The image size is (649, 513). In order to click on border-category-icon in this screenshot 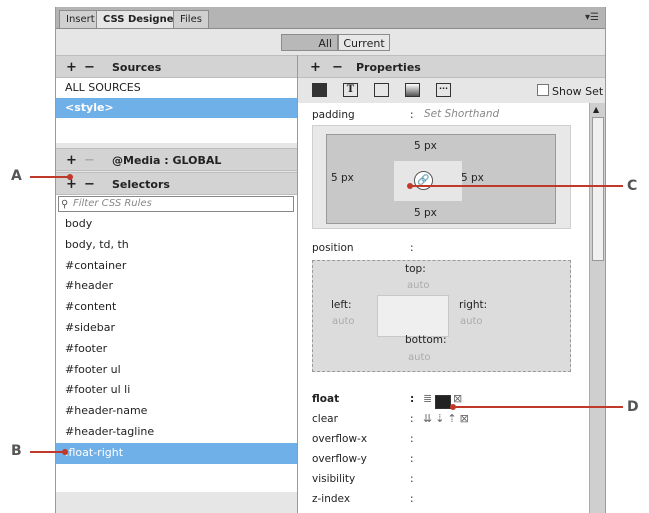, I will do `click(381, 90)`.